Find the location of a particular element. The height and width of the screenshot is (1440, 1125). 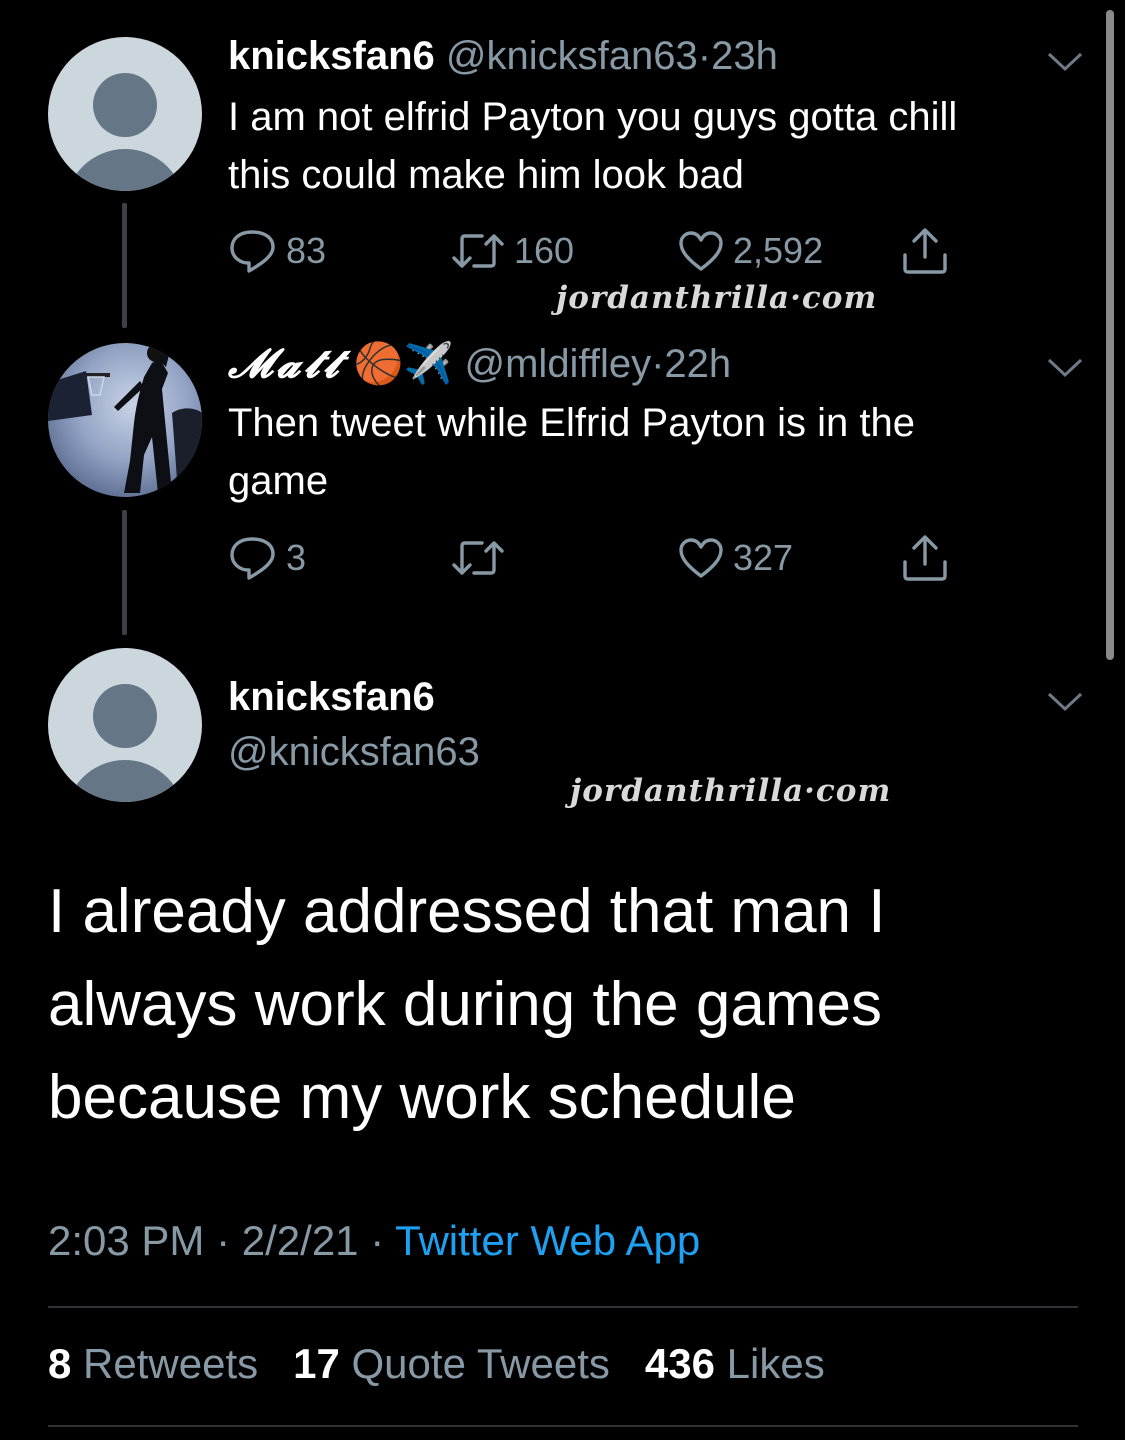

reply2-header: 𝓜𝓪𝓽𝓽 🏀✈️ @mldiffley·22h is located at coordinates (479, 363).